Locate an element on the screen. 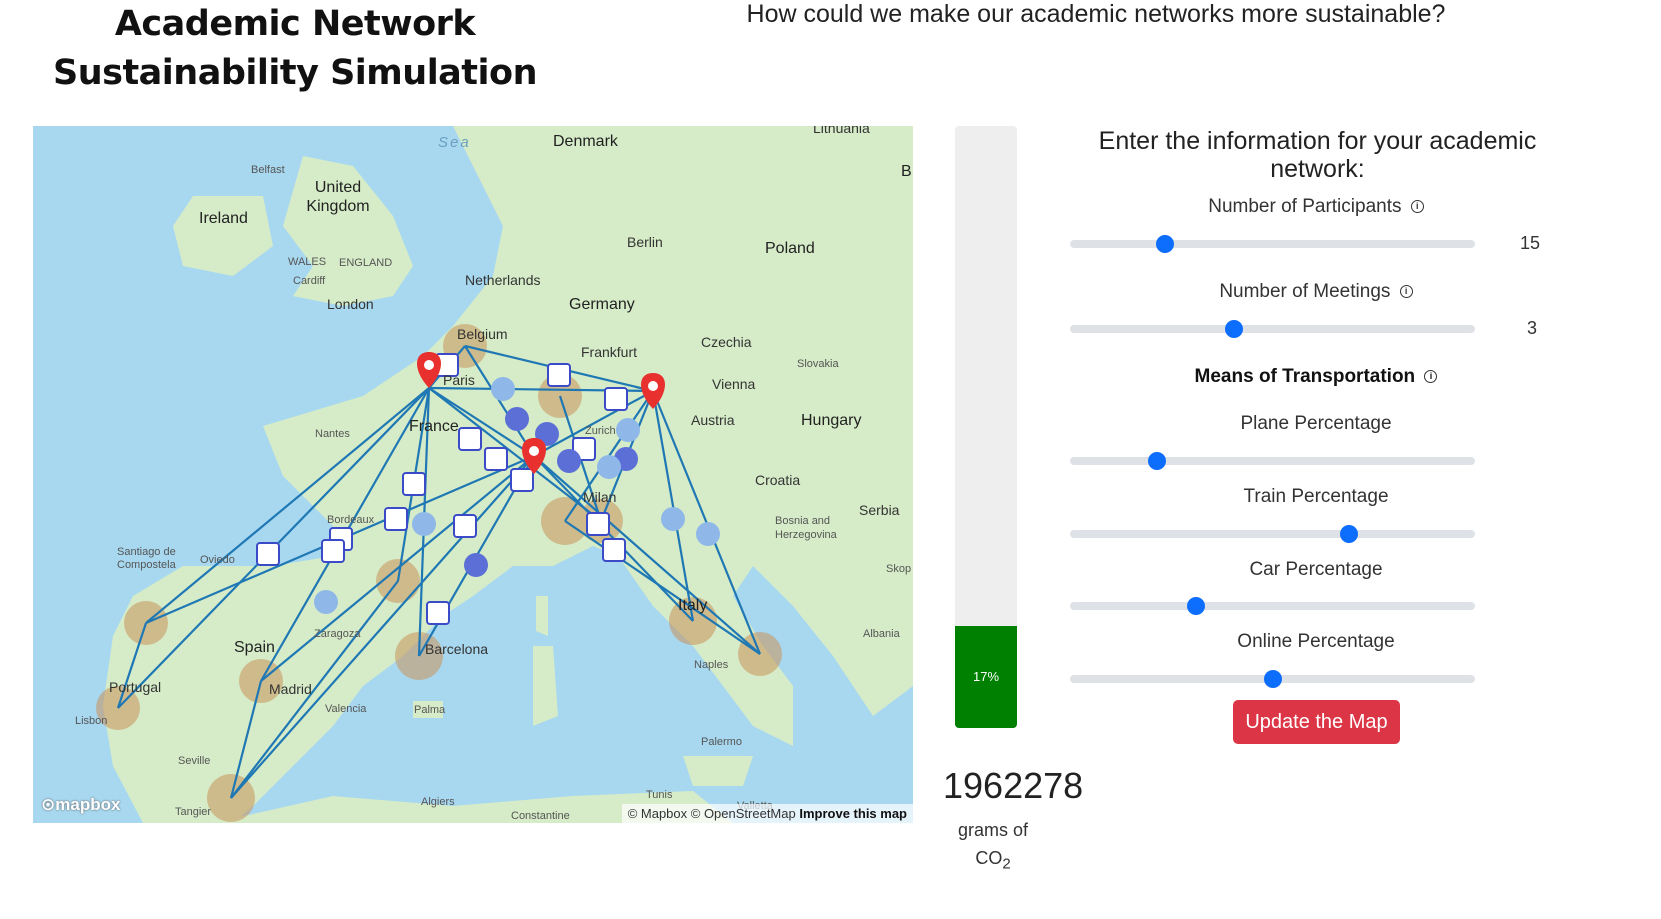  map-label-skop: Skop is located at coordinates (899, 569).